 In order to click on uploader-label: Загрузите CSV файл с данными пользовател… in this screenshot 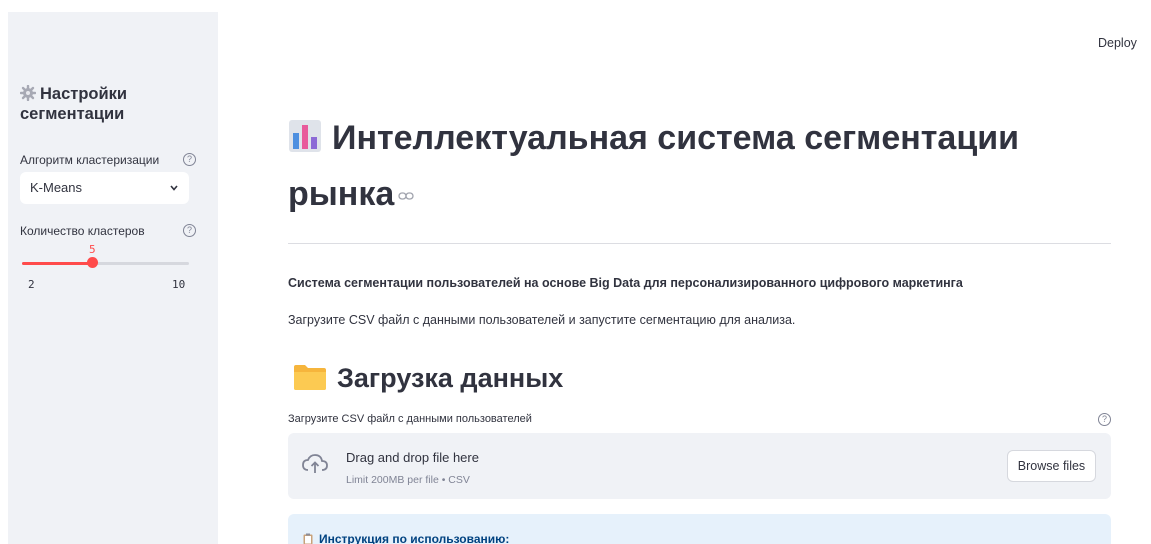, I will do `click(410, 419)`.